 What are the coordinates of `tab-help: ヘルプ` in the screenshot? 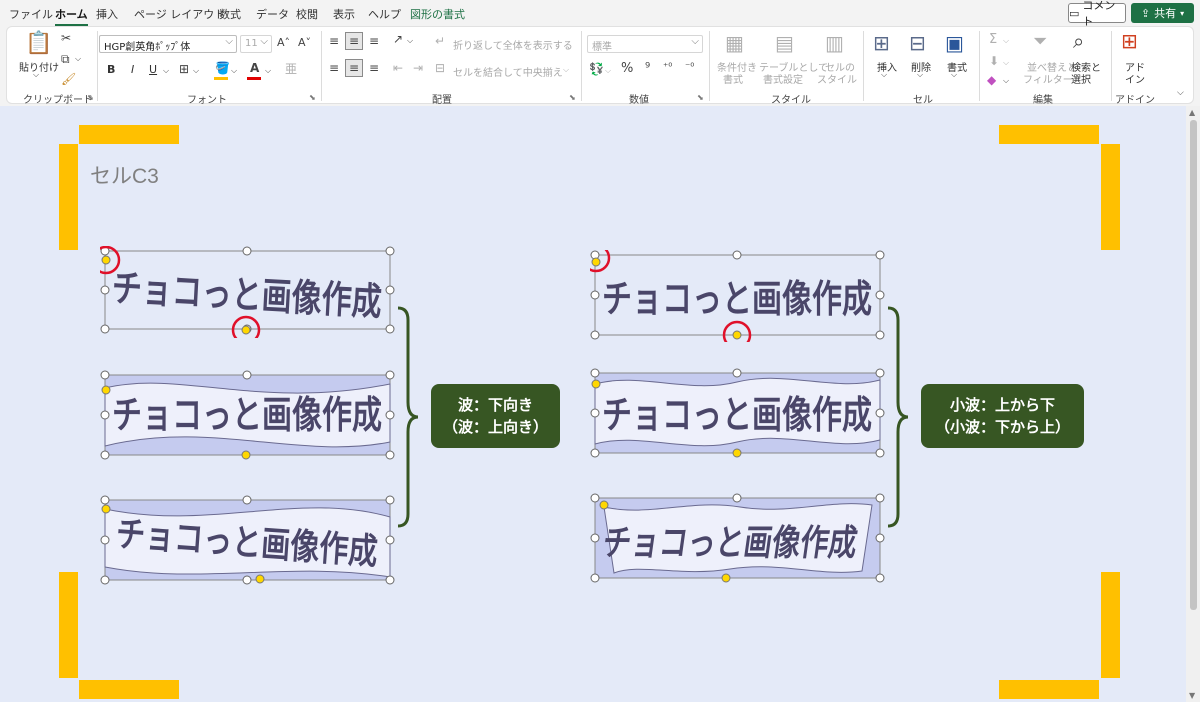 It's located at (384, 14).